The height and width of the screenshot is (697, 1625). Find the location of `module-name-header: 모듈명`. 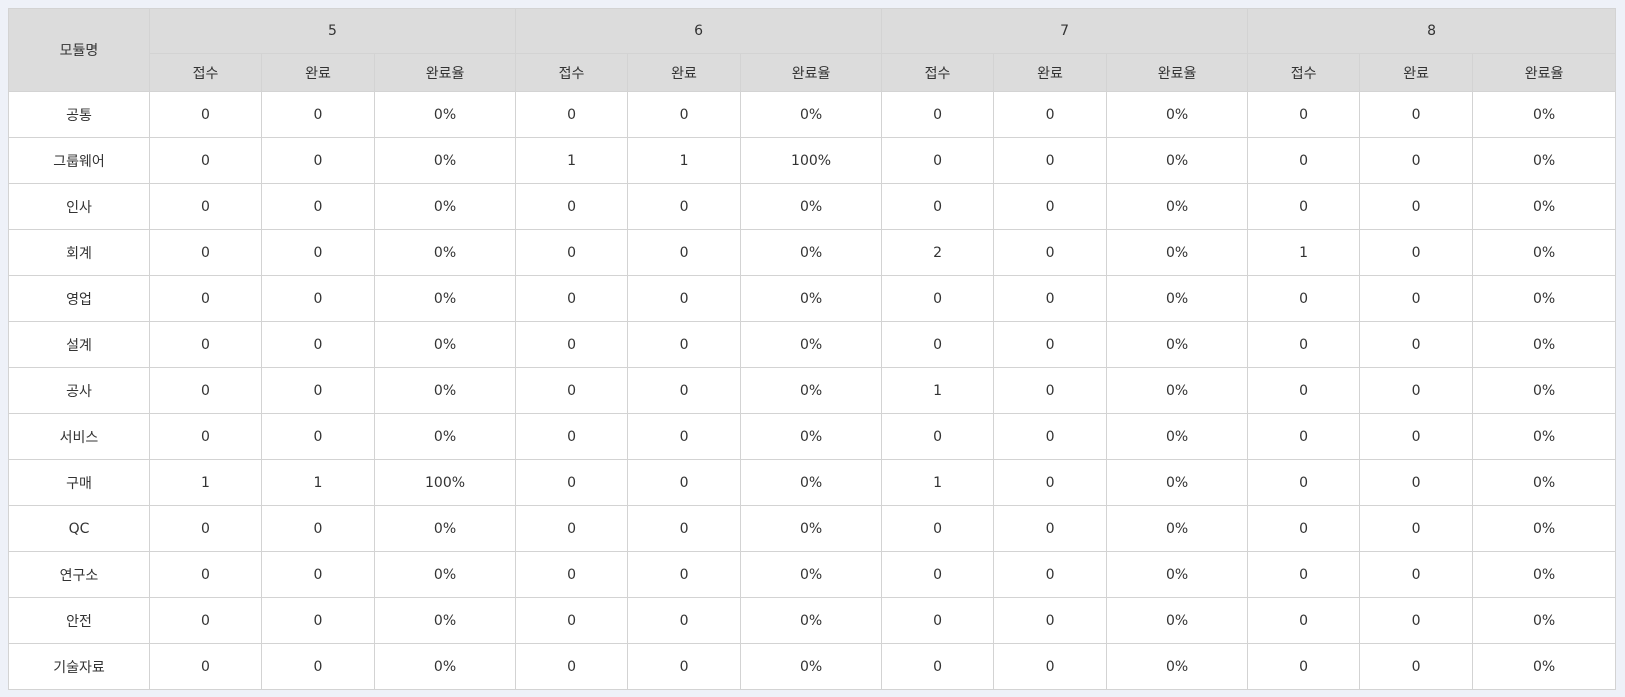

module-name-header: 모듈명 is located at coordinates (79, 50).